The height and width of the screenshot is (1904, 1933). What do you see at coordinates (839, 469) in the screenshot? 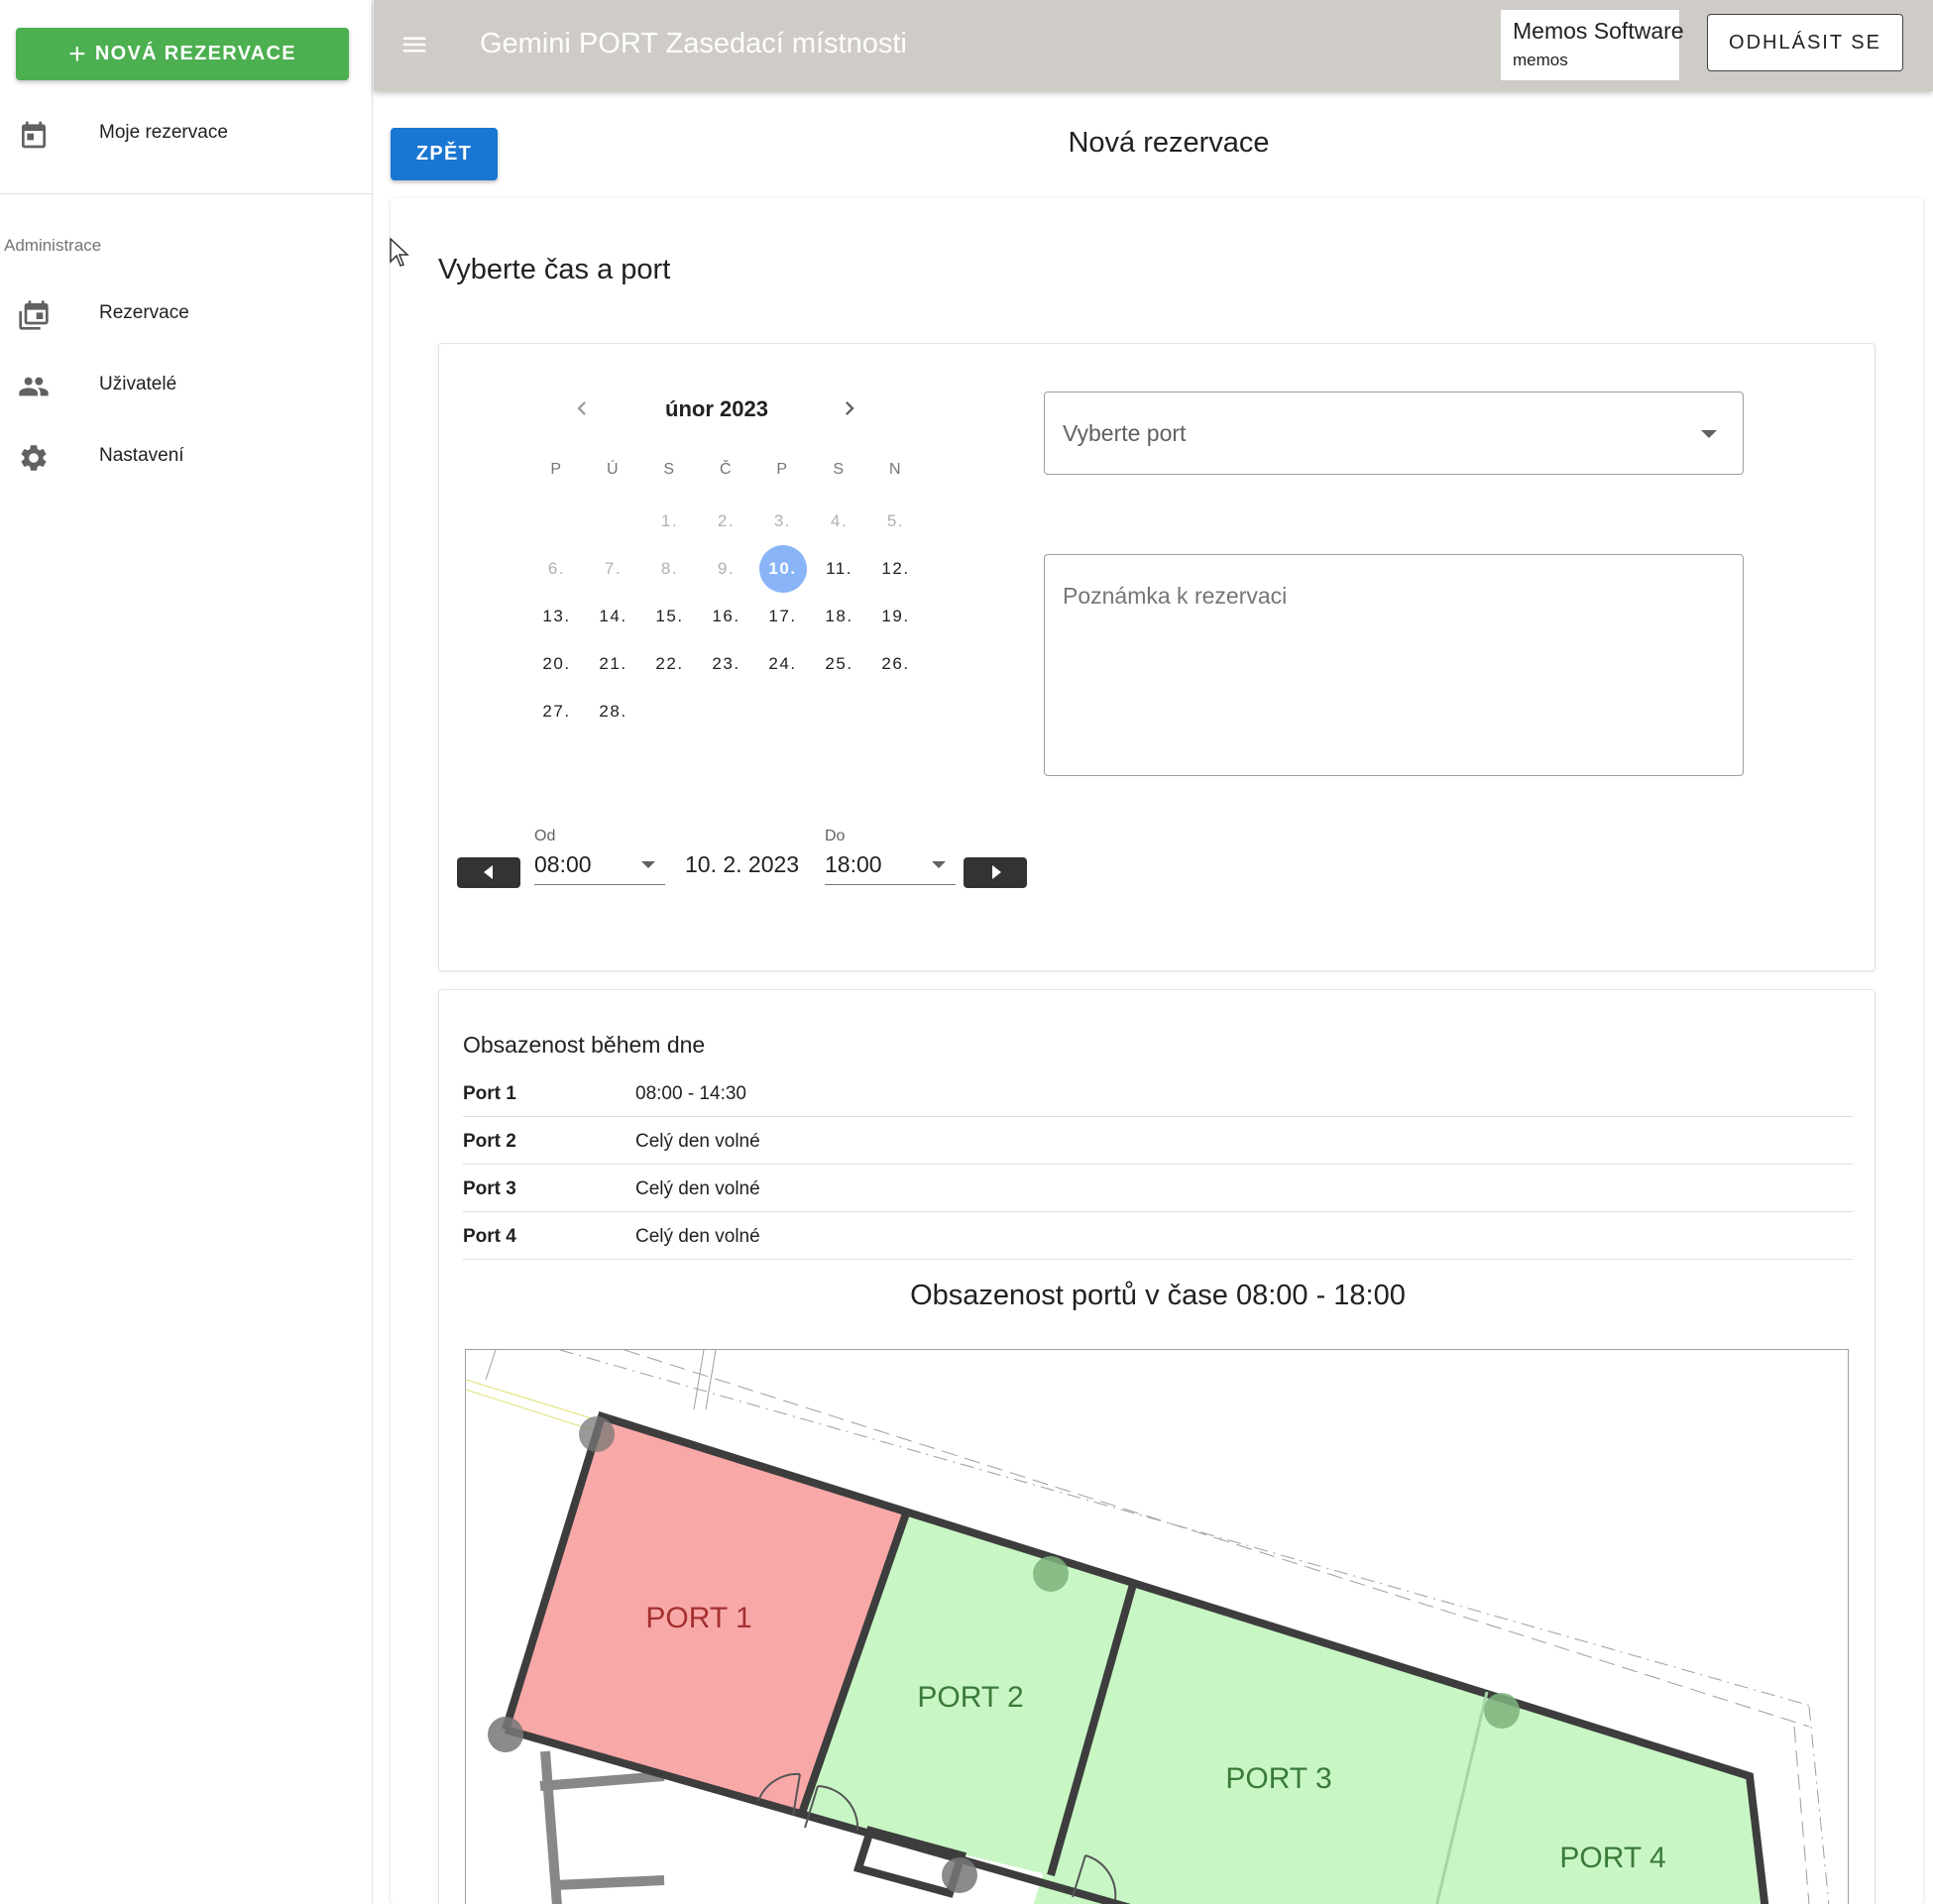
I see `weekday-header: S` at bounding box center [839, 469].